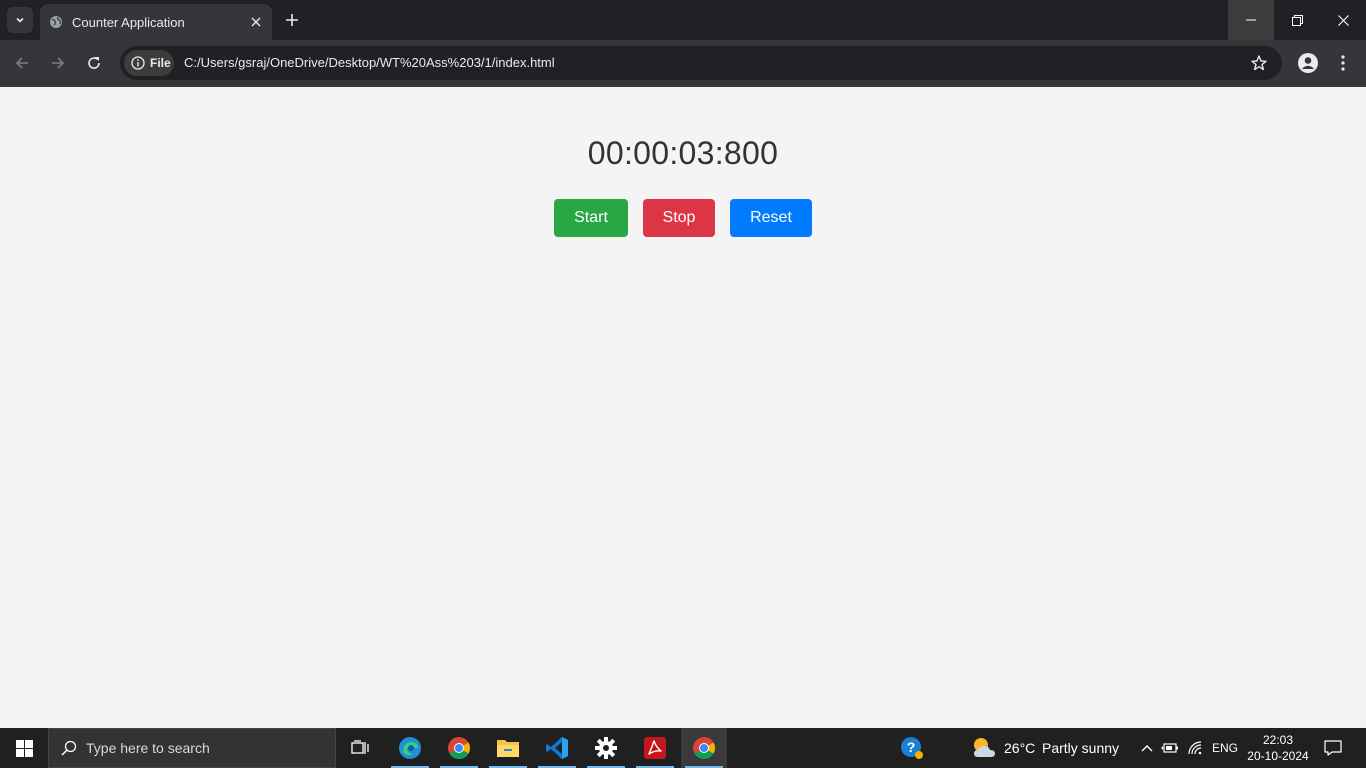  Describe the element at coordinates (1278, 756) in the screenshot. I see `clock-date: 20-10-2024` at that location.